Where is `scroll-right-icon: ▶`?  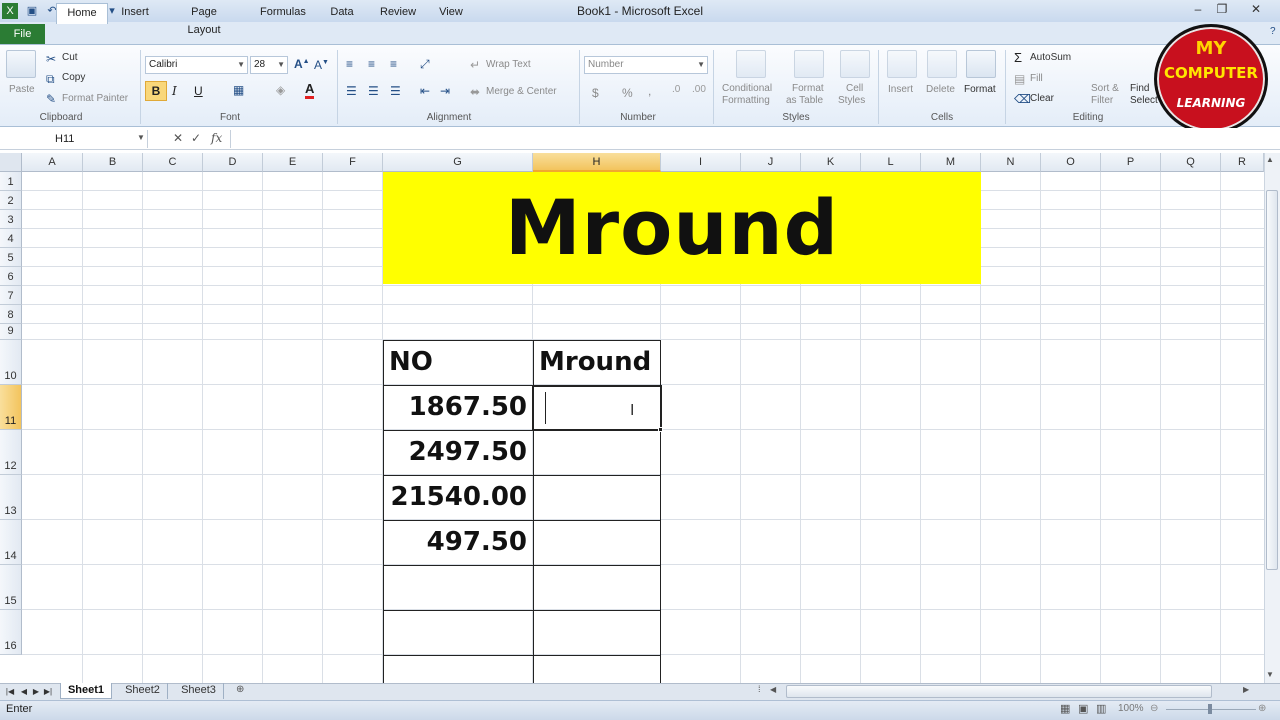
scroll-right-icon: ▶ is located at coordinates (1246, 689).